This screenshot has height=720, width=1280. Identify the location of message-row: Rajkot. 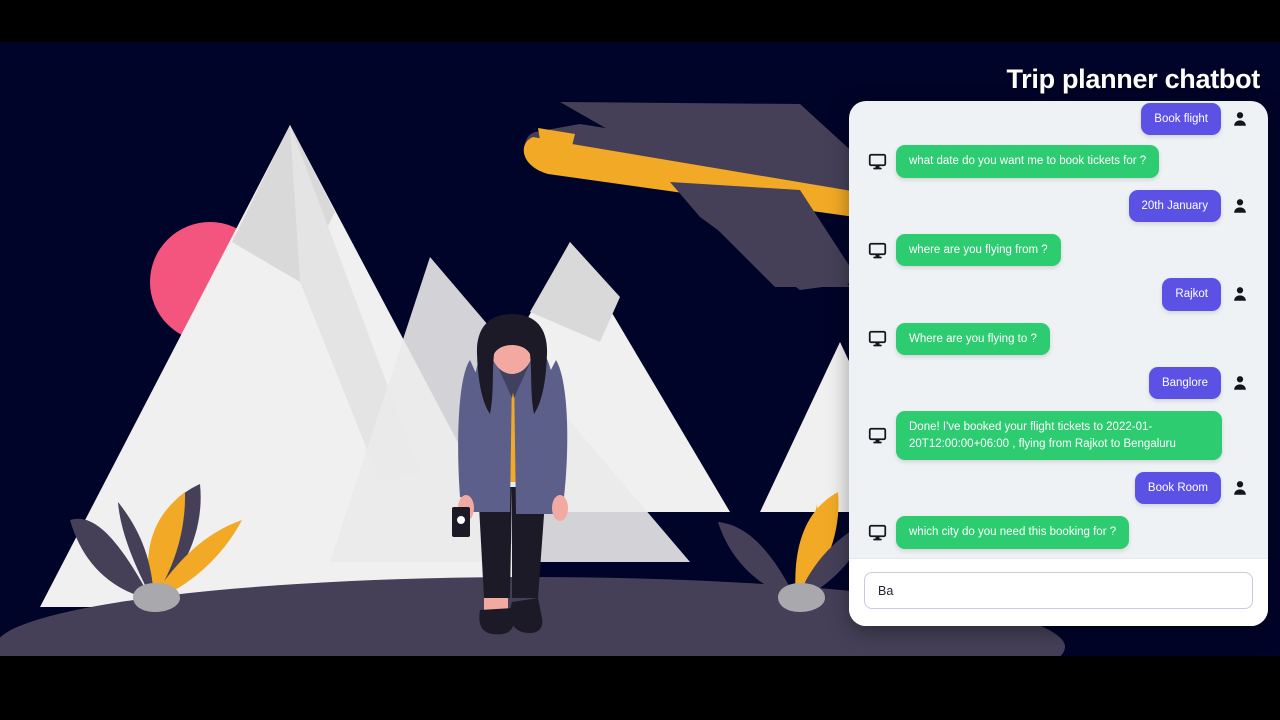
(1058, 294).